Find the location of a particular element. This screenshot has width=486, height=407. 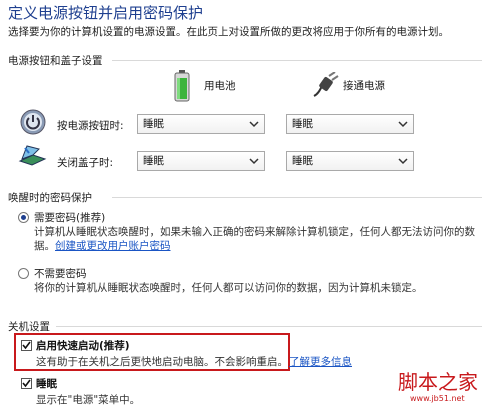

no-password-radio is located at coordinates (23, 273).